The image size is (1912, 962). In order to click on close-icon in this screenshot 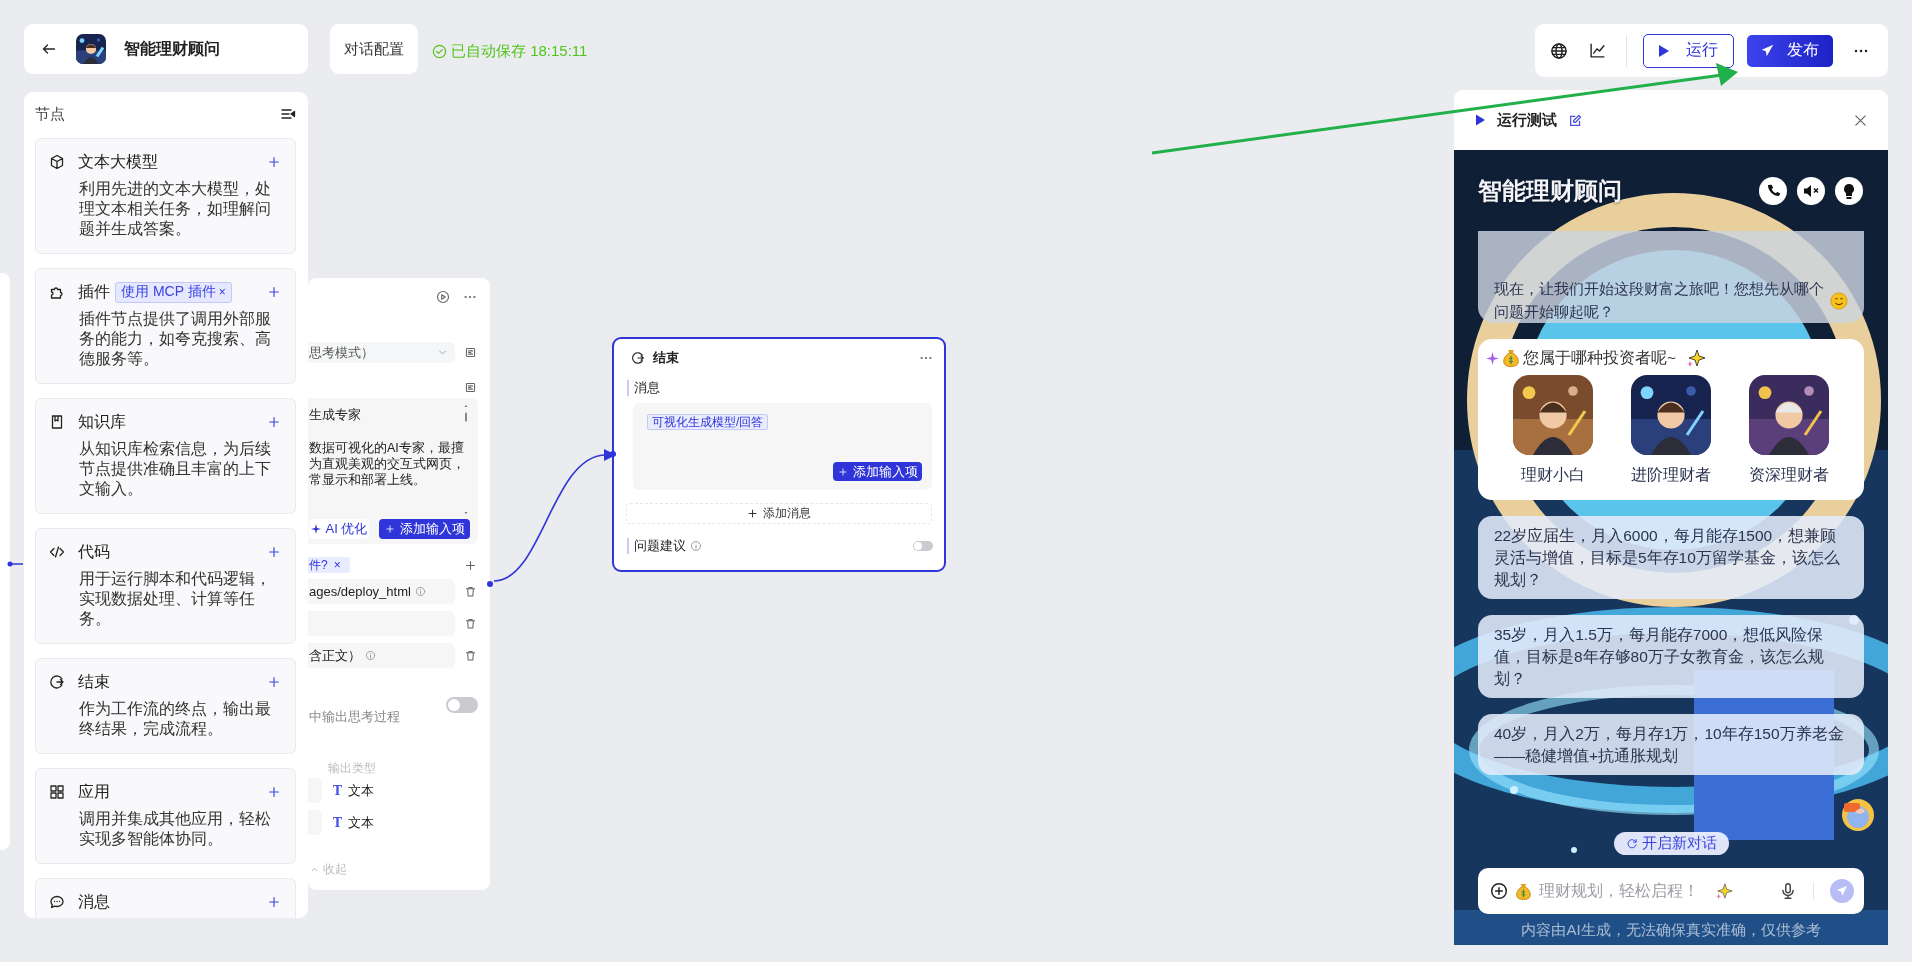, I will do `click(1860, 120)`.